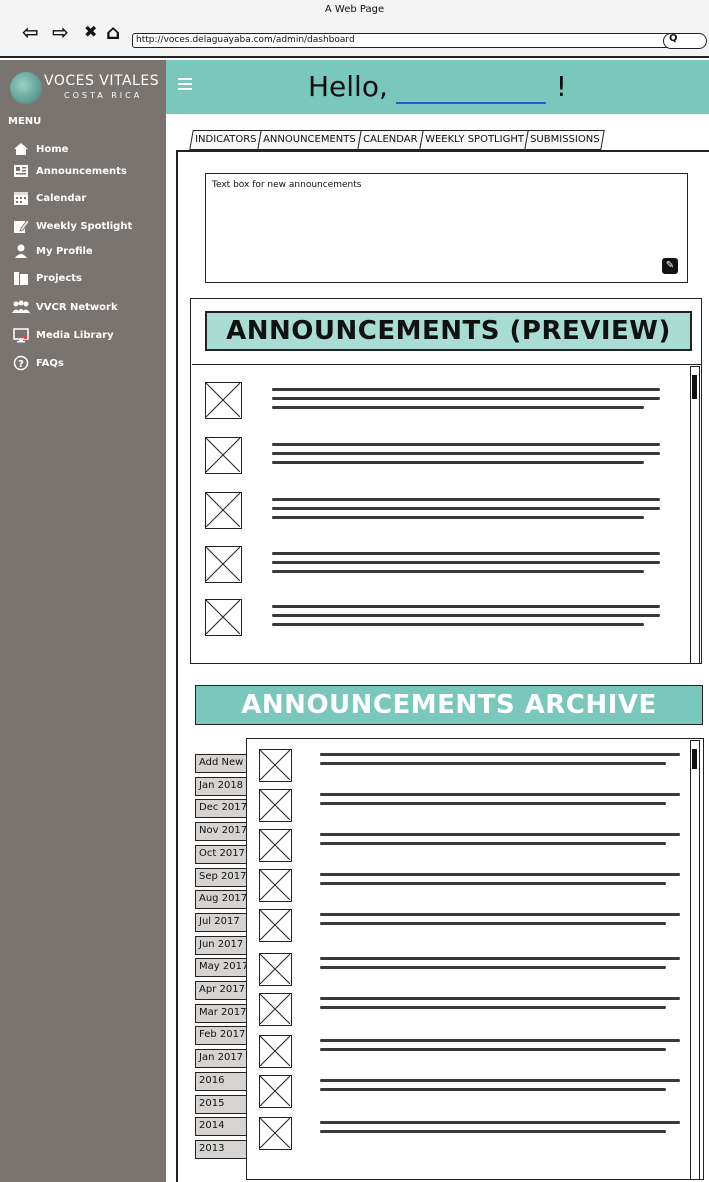 This screenshot has width=709, height=1182. What do you see at coordinates (64, 251) in the screenshot?
I see `sidebar-item-label: My Profile` at bounding box center [64, 251].